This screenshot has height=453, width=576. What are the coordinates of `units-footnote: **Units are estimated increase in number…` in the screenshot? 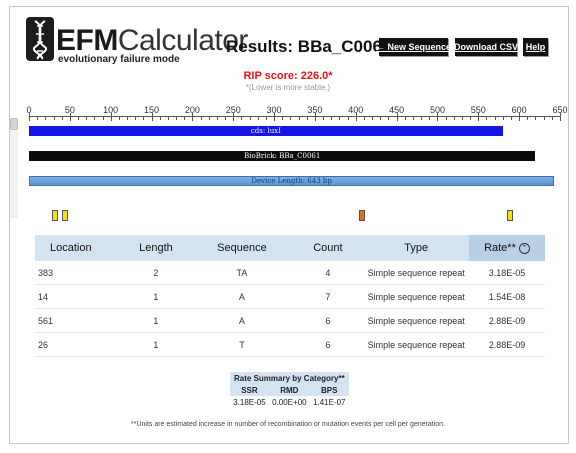 It's located at (288, 424).